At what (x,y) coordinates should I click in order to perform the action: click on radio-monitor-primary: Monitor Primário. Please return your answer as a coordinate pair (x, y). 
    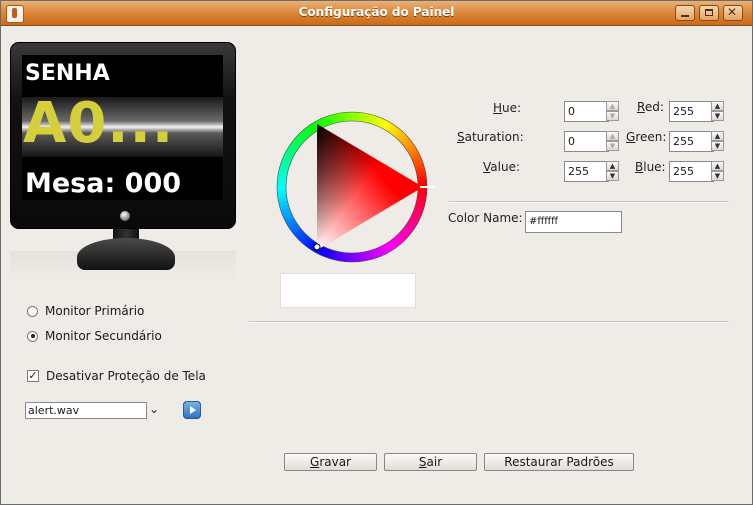
    Looking at the image, I should click on (85, 311).